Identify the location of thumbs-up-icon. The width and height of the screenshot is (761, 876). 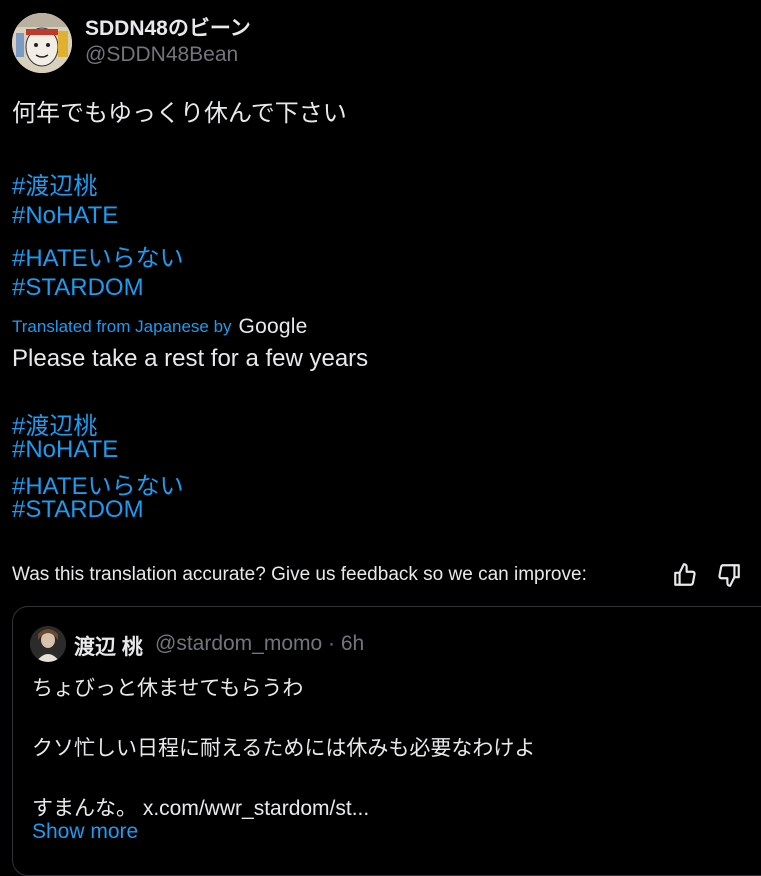
(685, 575).